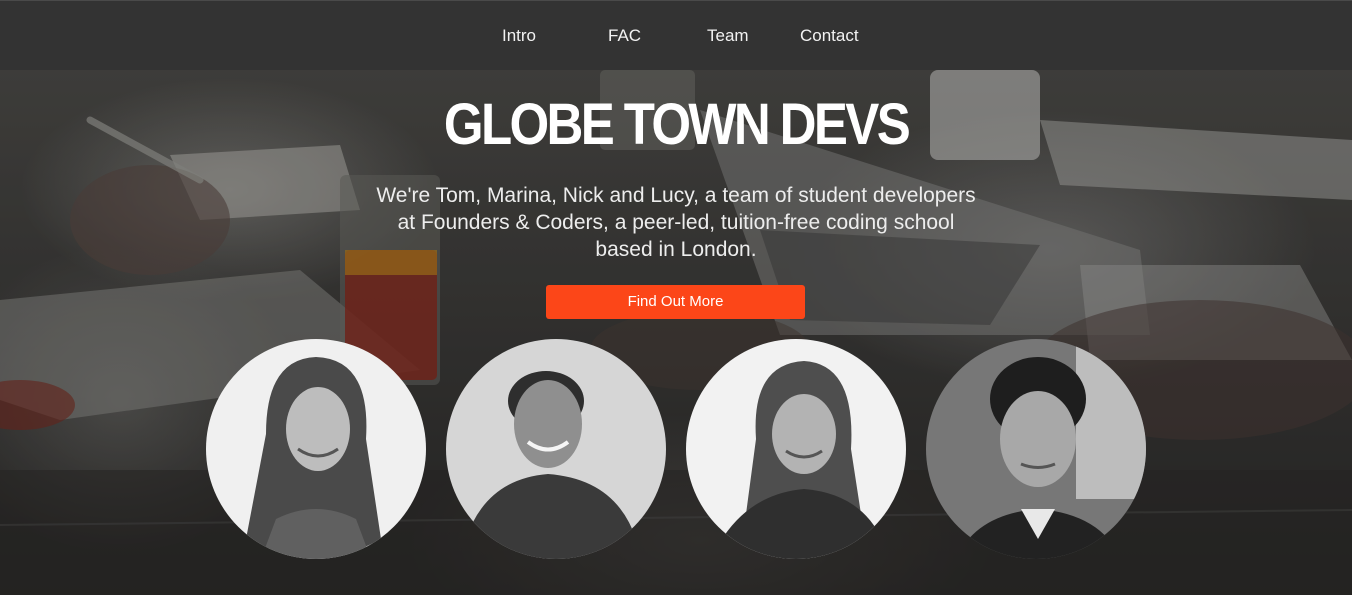  What do you see at coordinates (728, 36) in the screenshot?
I see `nav-link-team: Team` at bounding box center [728, 36].